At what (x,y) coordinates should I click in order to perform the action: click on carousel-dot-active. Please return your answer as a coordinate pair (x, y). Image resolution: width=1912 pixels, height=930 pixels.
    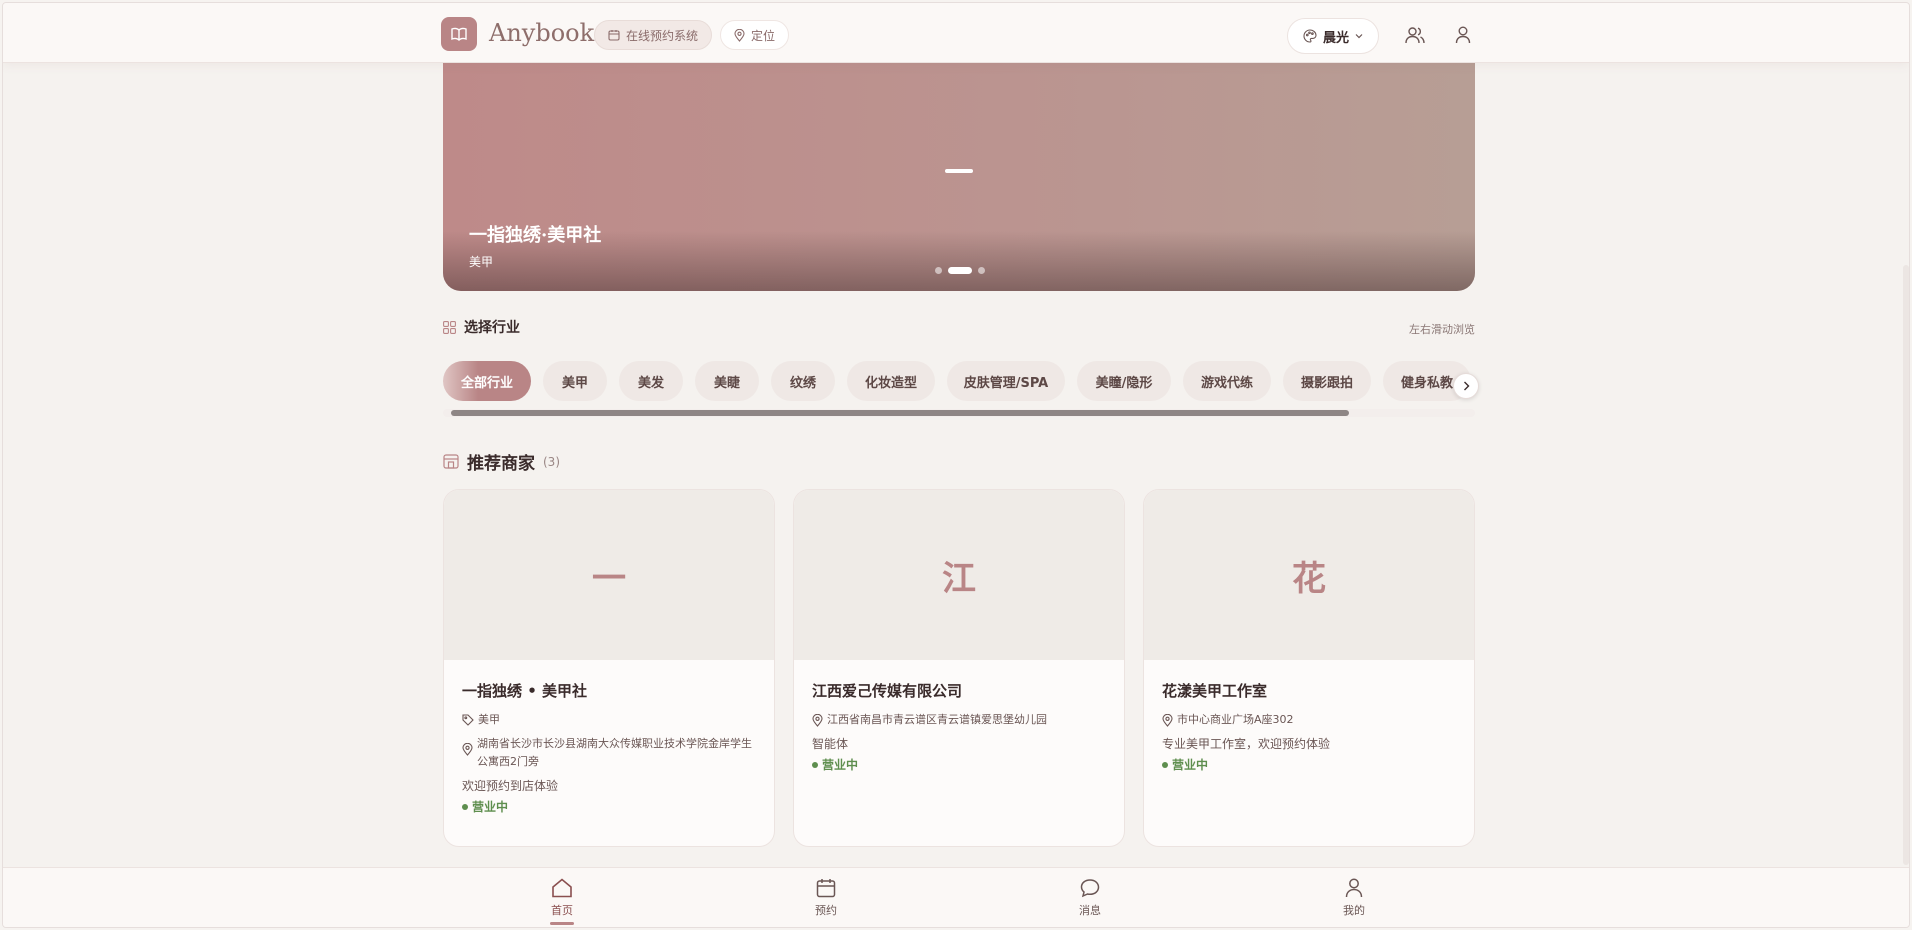
    Looking at the image, I should click on (960, 270).